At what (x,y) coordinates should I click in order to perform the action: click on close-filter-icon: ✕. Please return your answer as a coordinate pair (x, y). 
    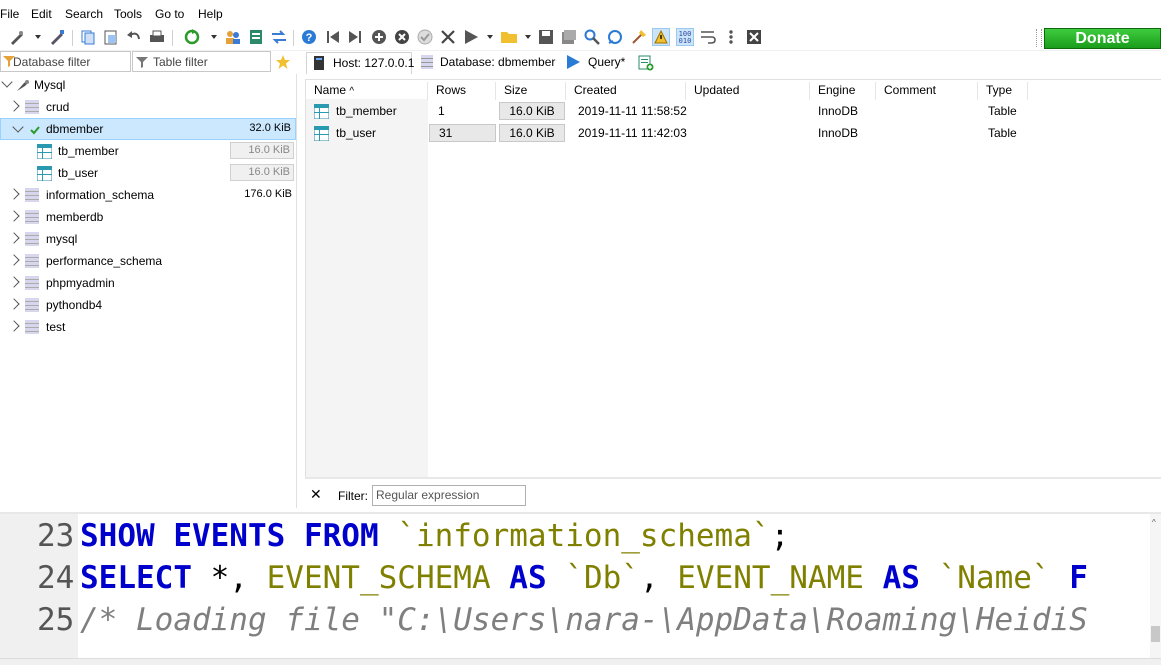
    Looking at the image, I should click on (316, 494).